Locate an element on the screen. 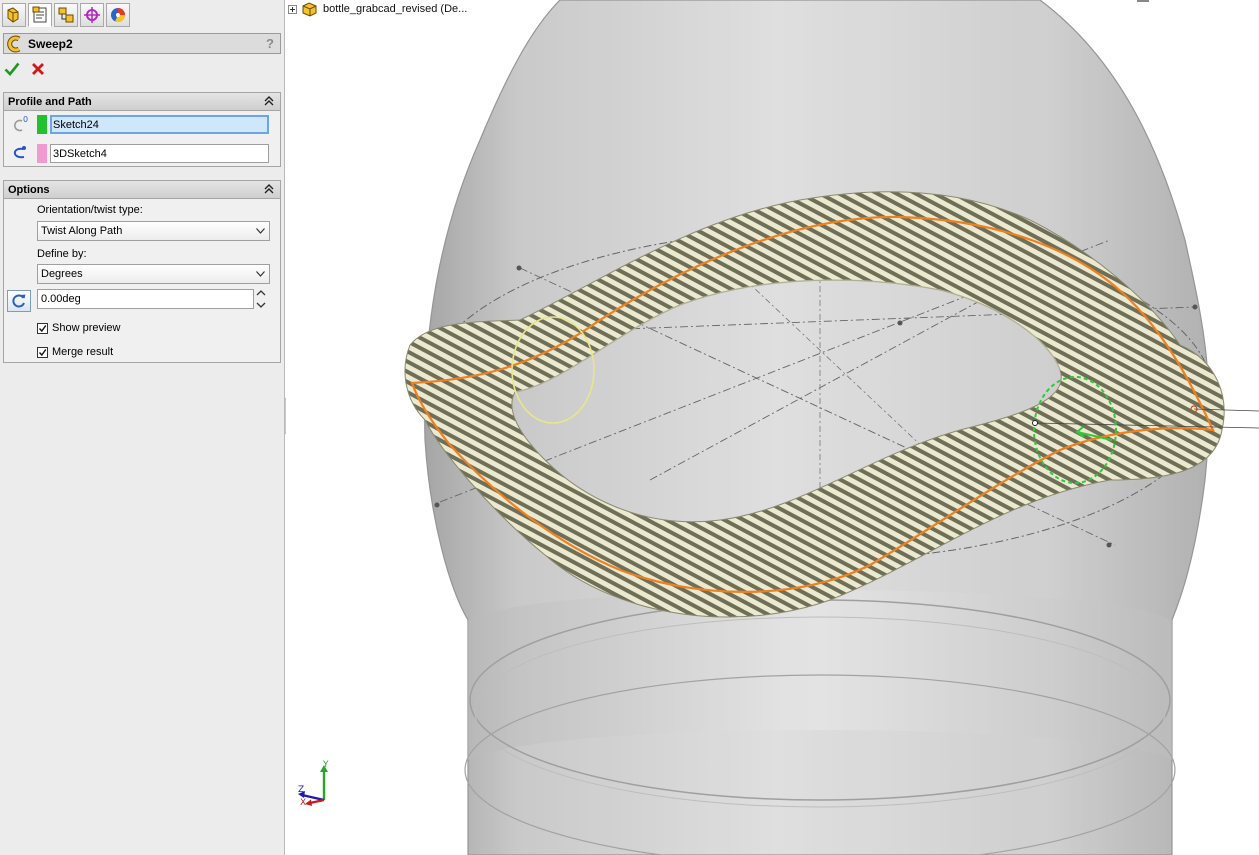 The image size is (1259, 855). manager-tabs is located at coordinates (66, 15).